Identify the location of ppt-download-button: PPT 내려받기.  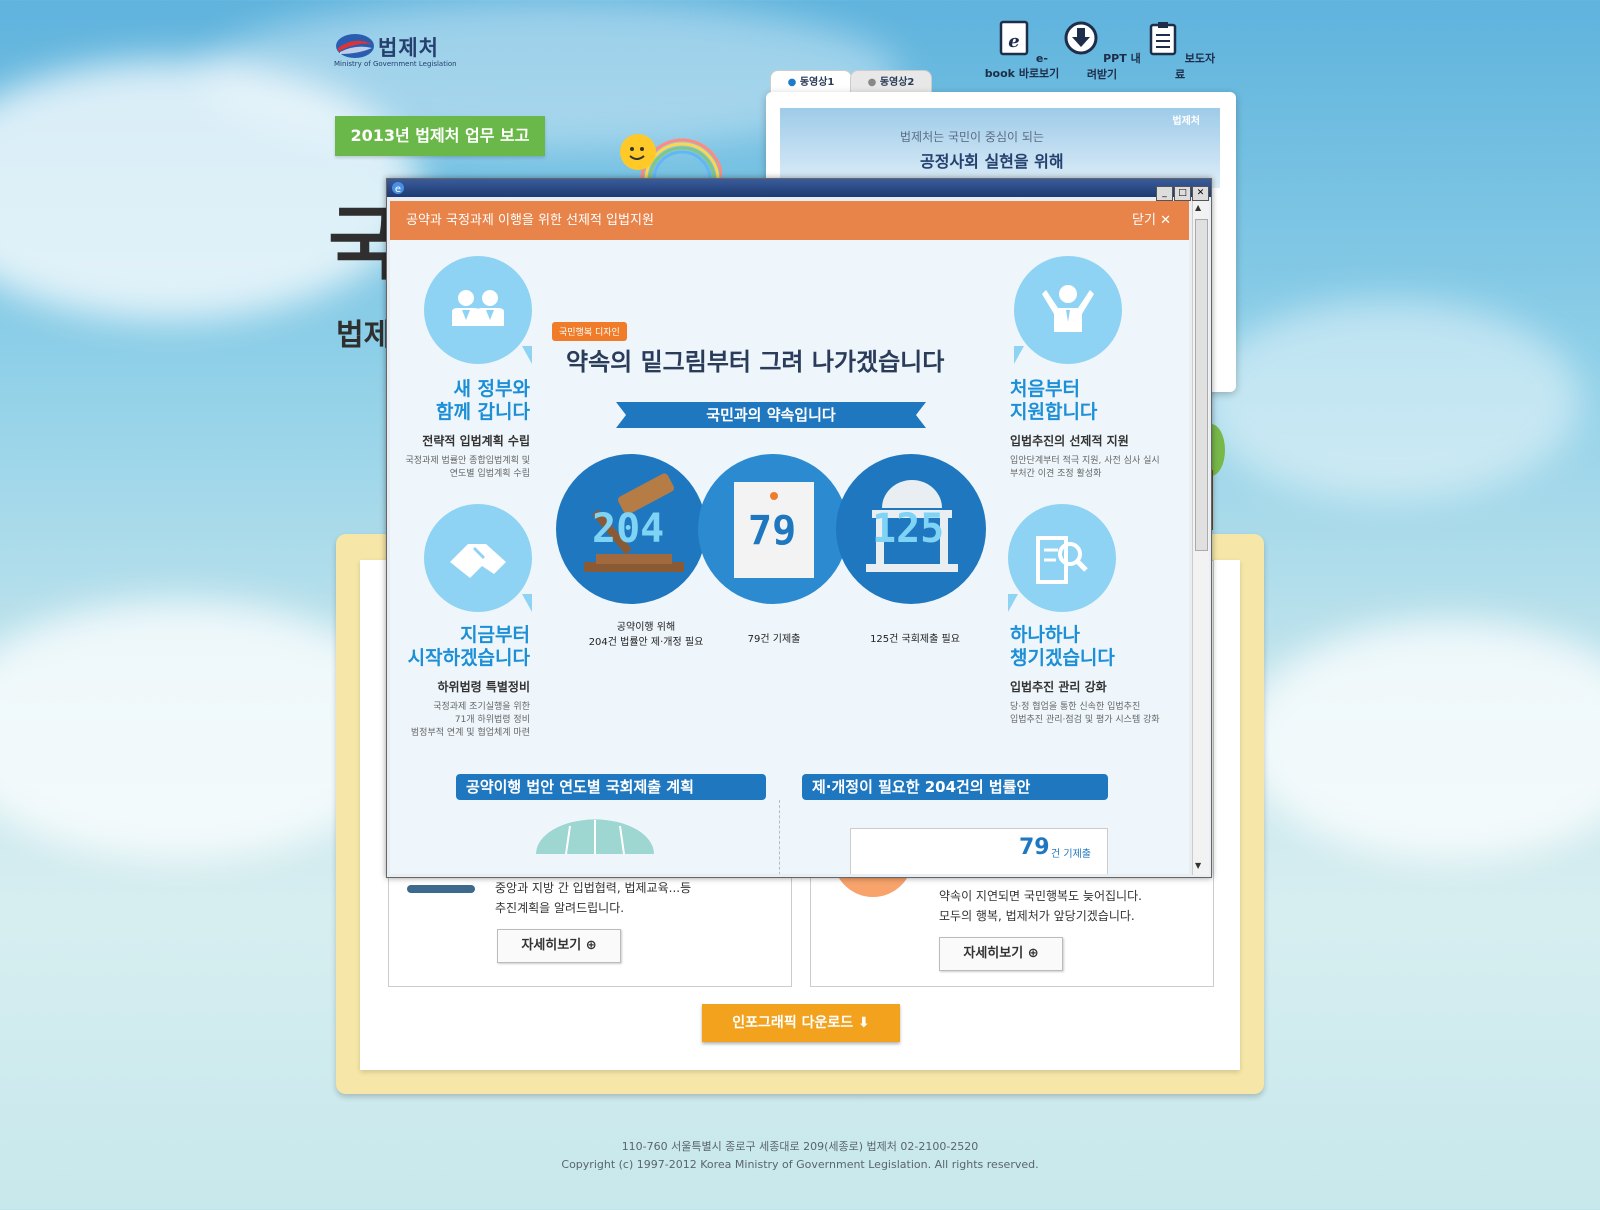
(1102, 51).